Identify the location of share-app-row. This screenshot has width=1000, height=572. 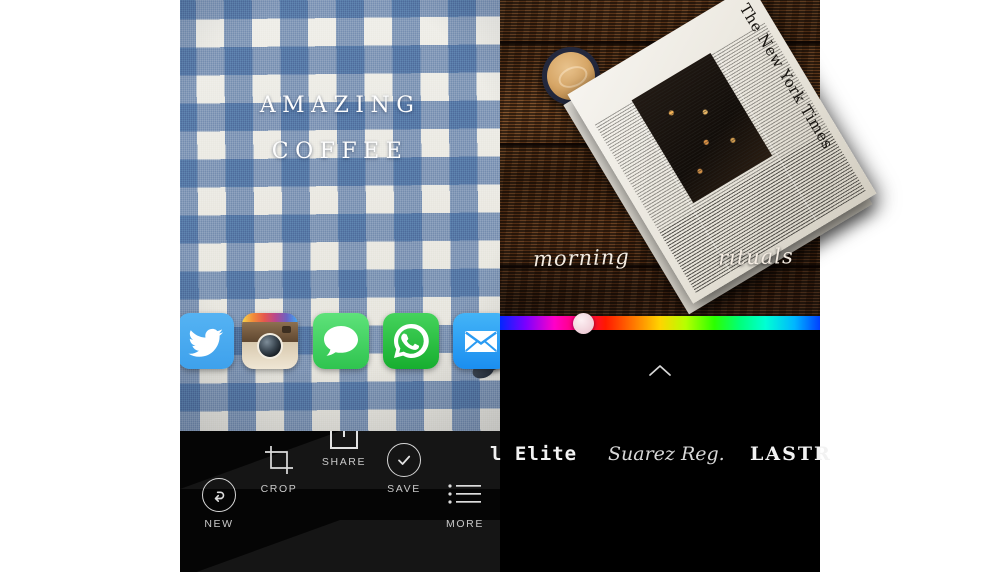
(340, 341).